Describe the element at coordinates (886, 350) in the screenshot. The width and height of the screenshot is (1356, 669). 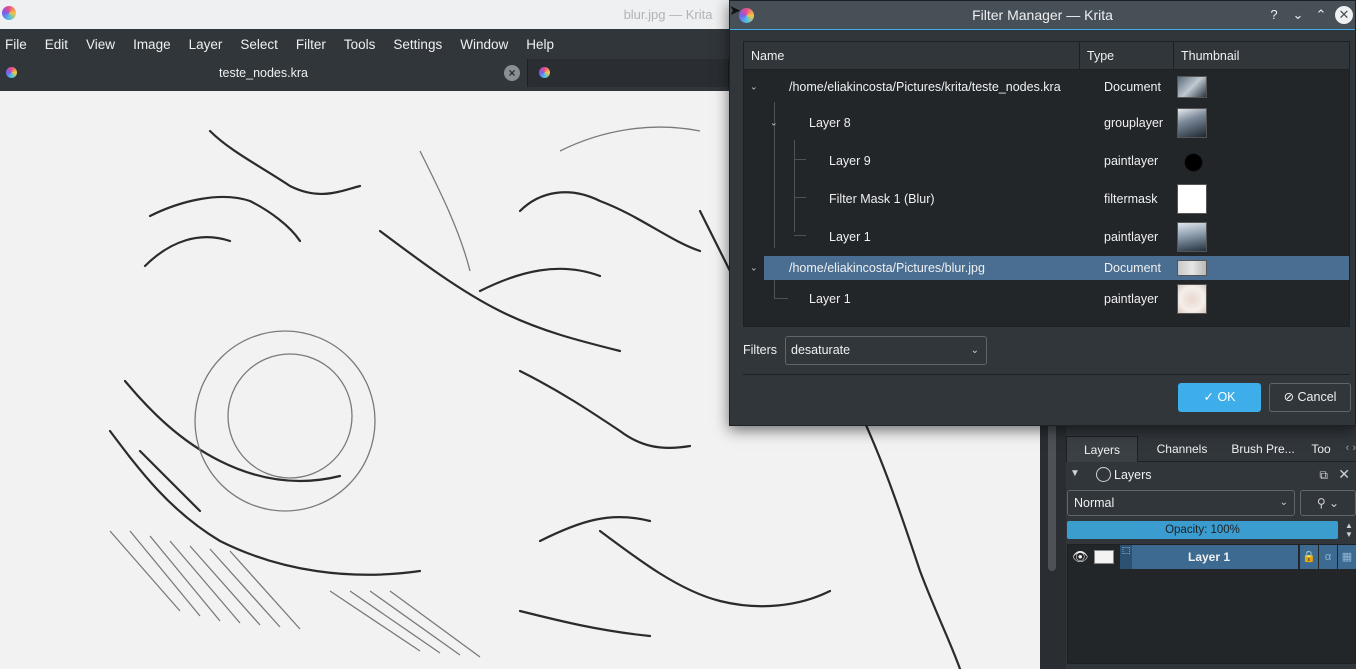
I see `filters-select: desaturate ⌄` at that location.